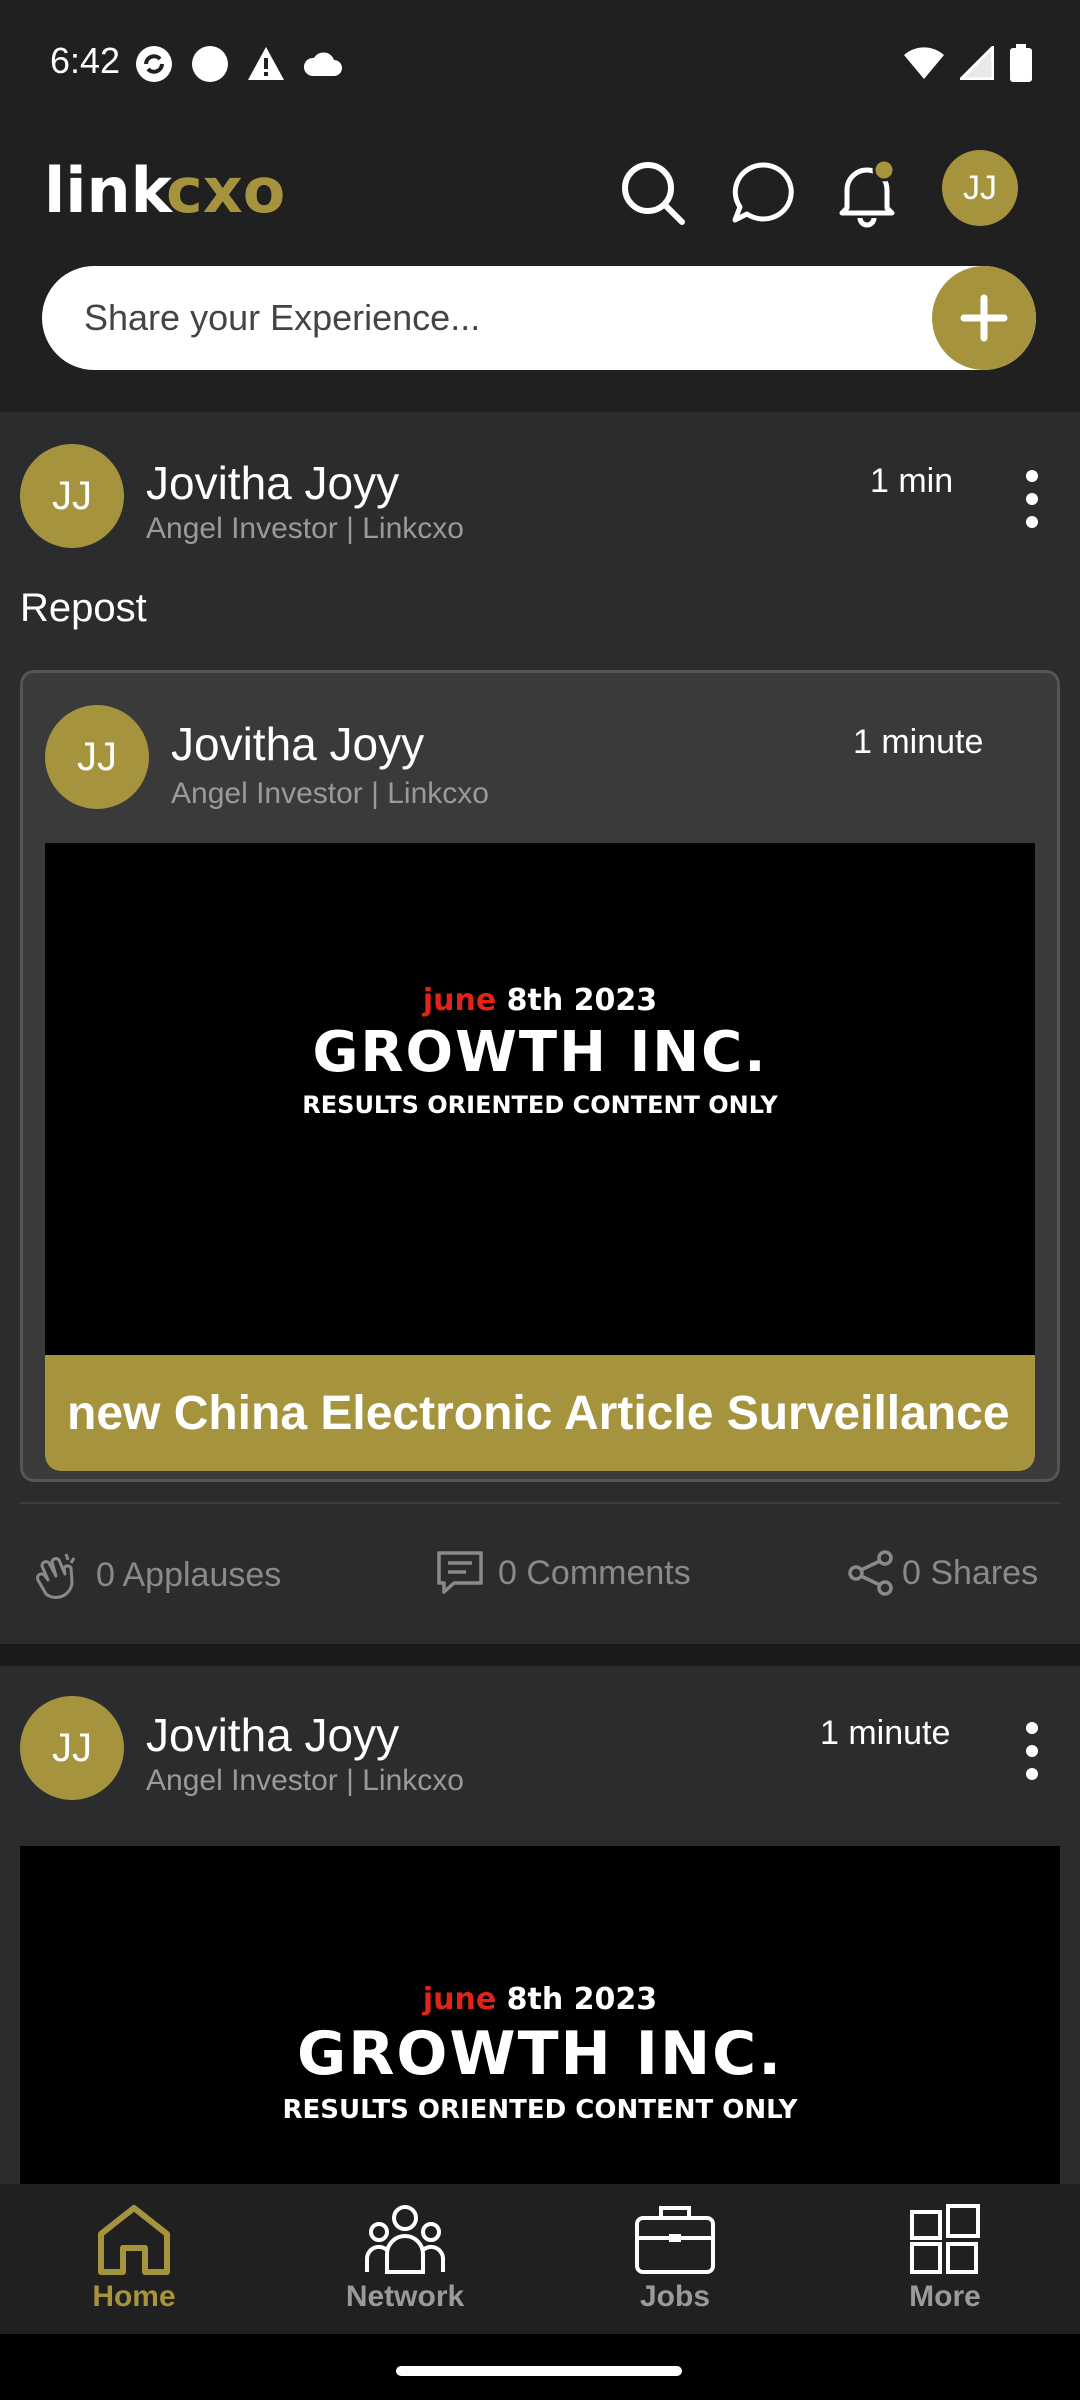 The width and height of the screenshot is (1080, 2400). I want to click on shares-button: 0 Shares, so click(943, 1573).